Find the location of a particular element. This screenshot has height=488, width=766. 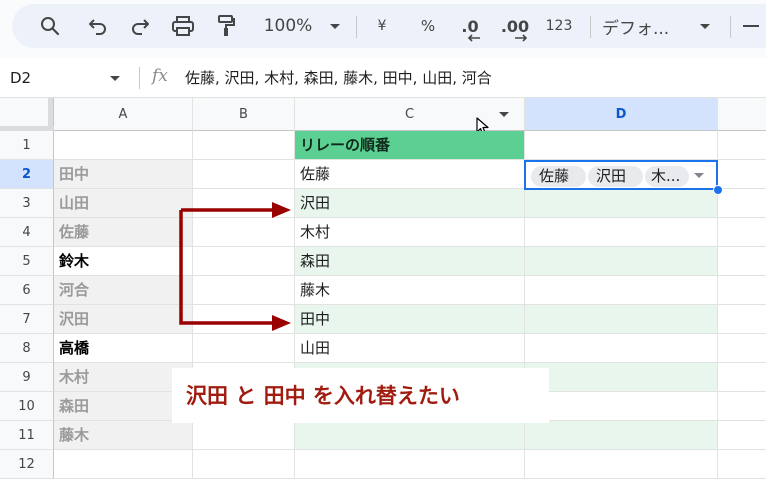

cell-c11 is located at coordinates (410, 435).